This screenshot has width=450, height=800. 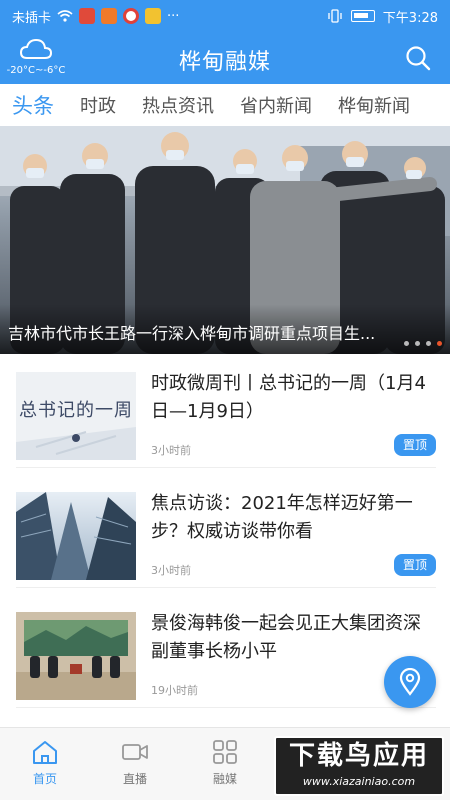 I want to click on location-pin-icon, so click(x=410, y=682).